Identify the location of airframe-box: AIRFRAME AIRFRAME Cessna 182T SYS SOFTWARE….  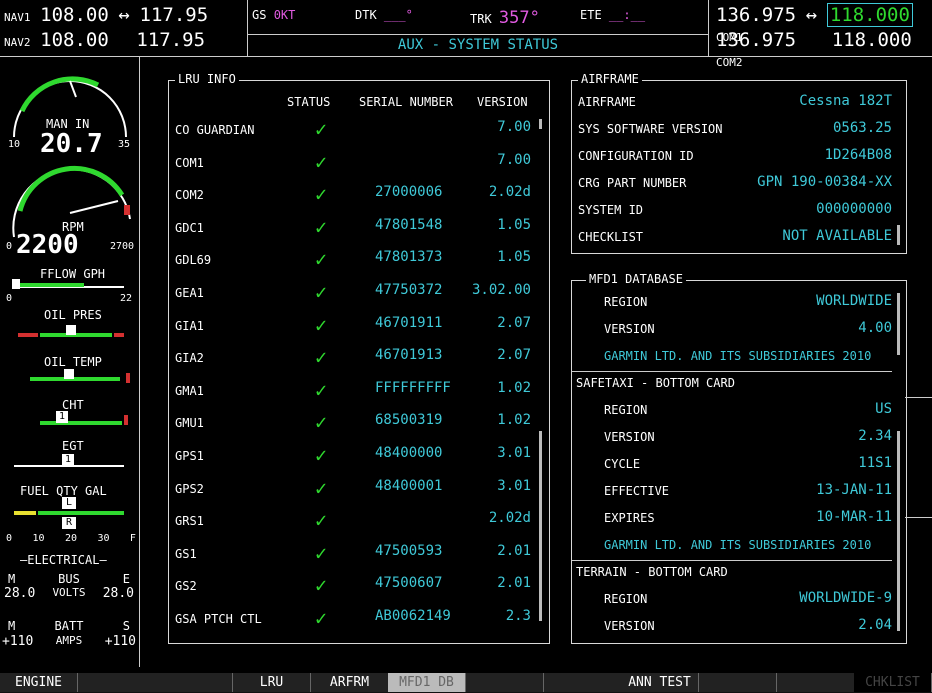
(739, 163).